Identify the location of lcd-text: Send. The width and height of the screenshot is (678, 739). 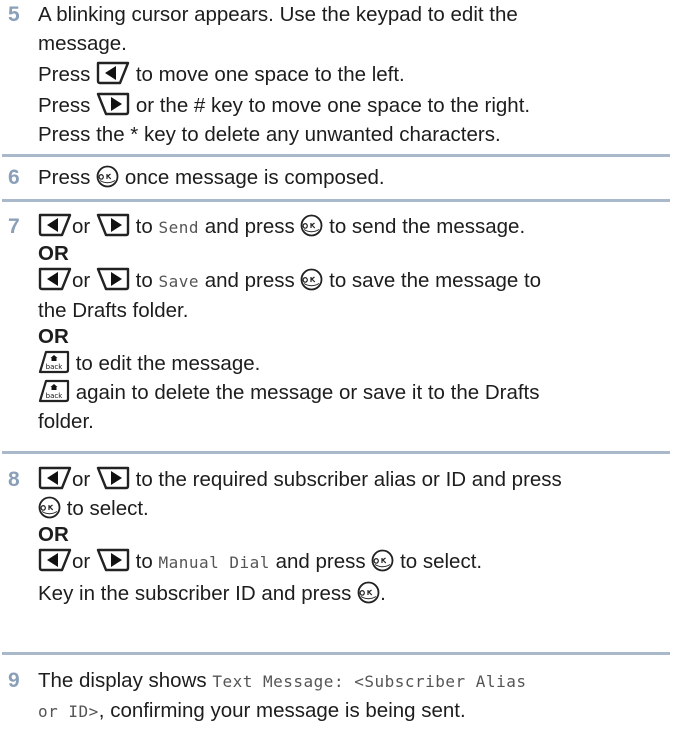
(178, 227).